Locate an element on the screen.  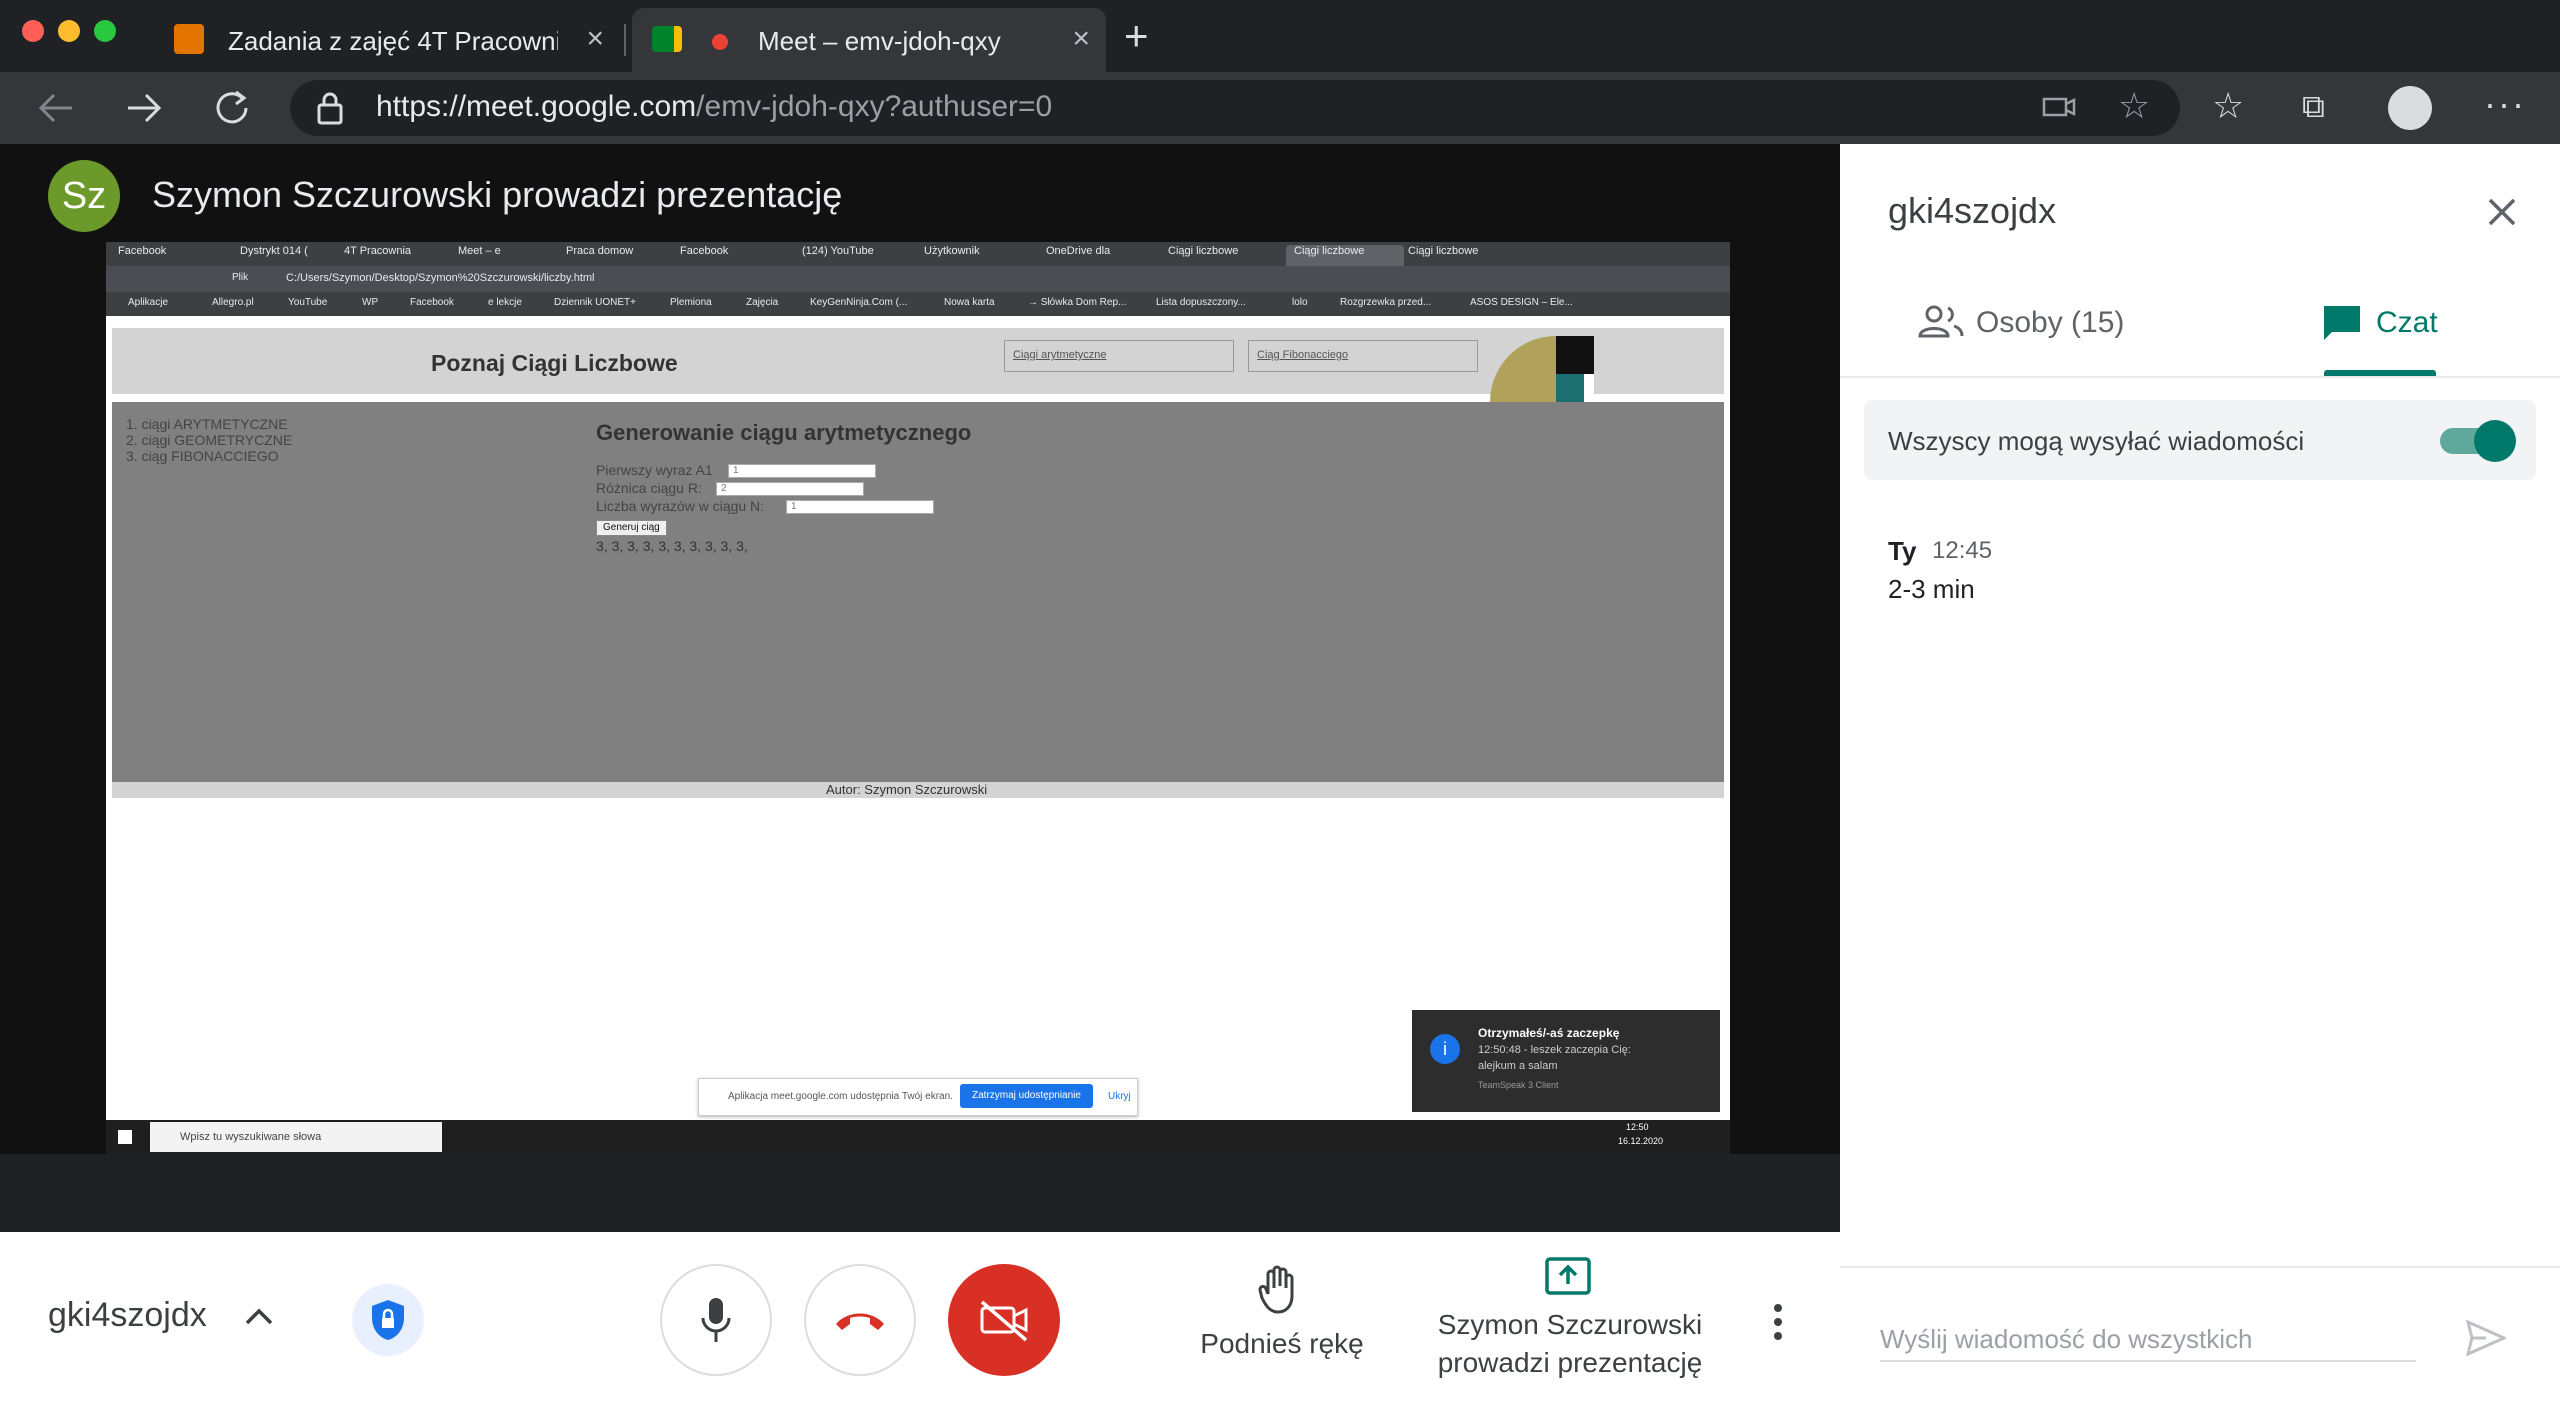
shared-bookmark: Facebook is located at coordinates (432, 302).